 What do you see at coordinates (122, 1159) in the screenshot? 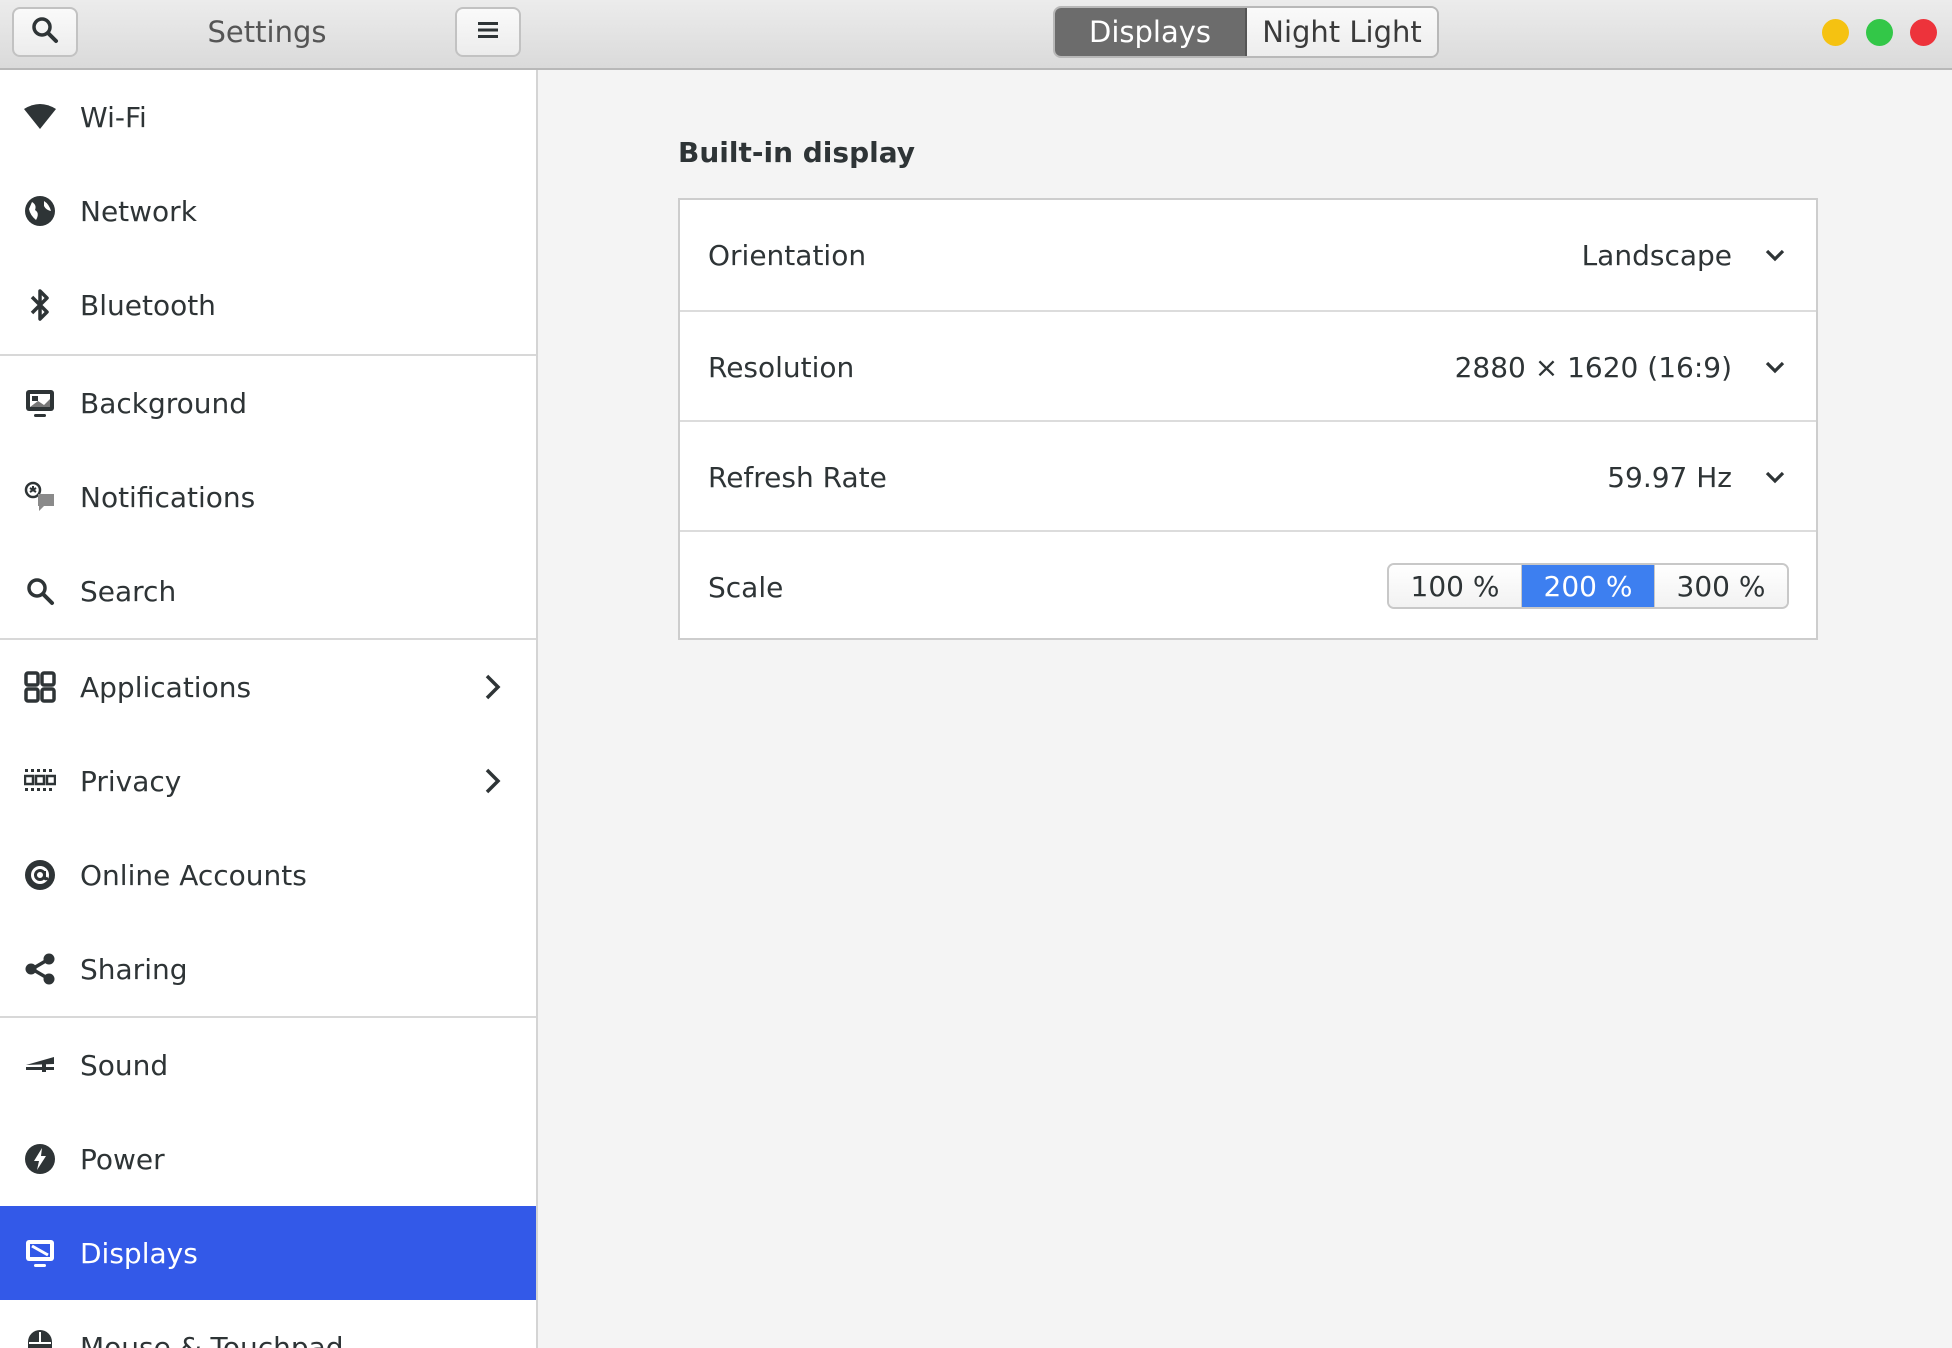
I see `sidebar-item-label: Power` at bounding box center [122, 1159].